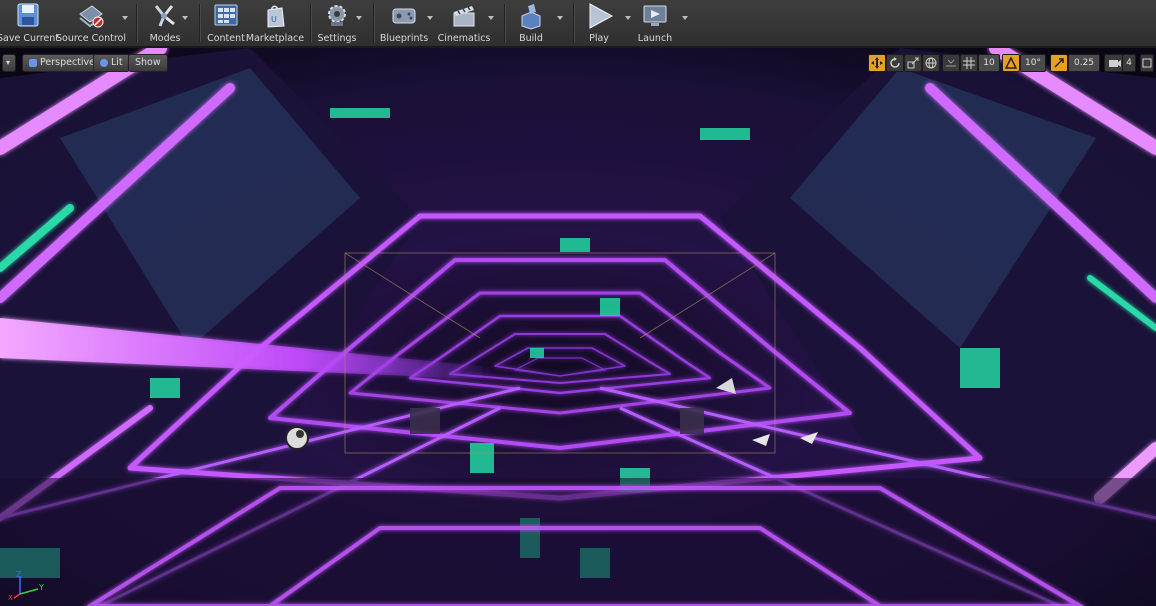 The height and width of the screenshot is (606, 1156). What do you see at coordinates (464, 16) in the screenshot?
I see `clapperboard-icon` at bounding box center [464, 16].